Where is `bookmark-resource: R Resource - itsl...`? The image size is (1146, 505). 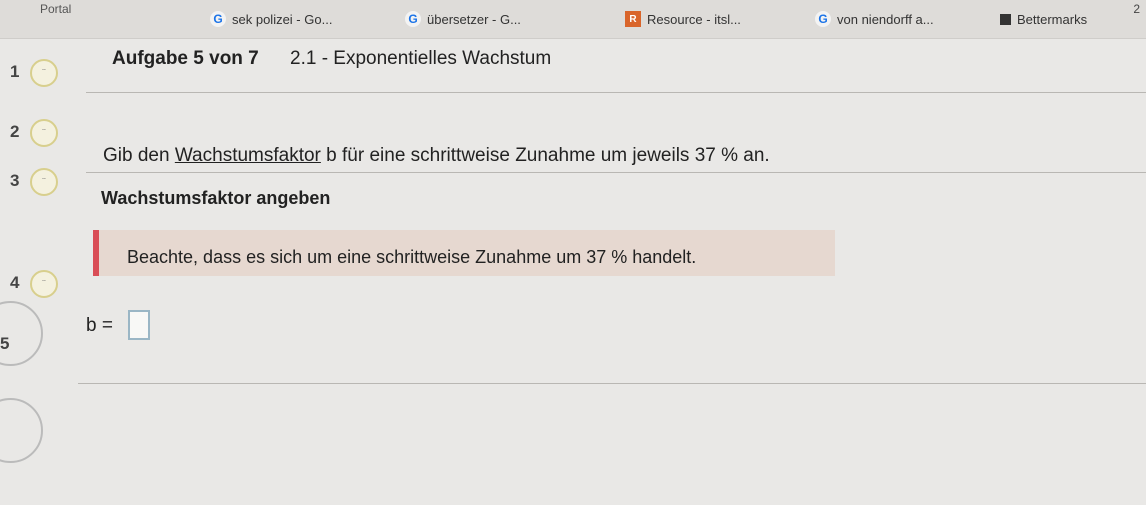
bookmark-resource: R Resource - itsl... is located at coordinates (683, 19).